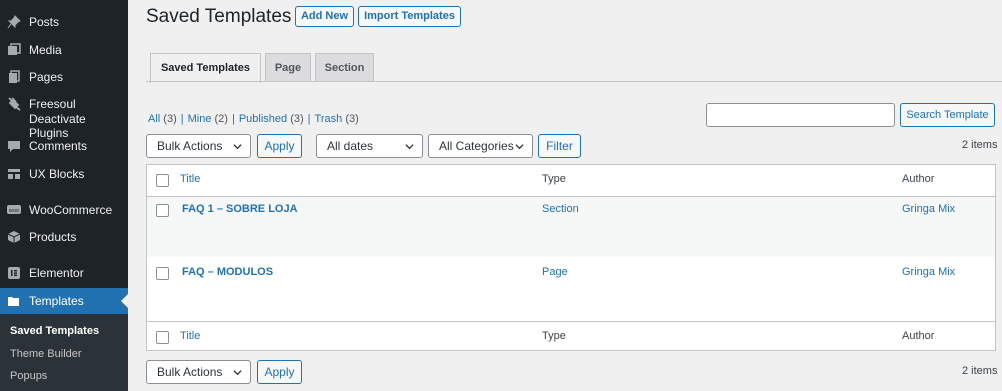  I want to click on status-filter-links: All (3) | Mine (2) | Published (3) | Trash (3), so click(253, 119).